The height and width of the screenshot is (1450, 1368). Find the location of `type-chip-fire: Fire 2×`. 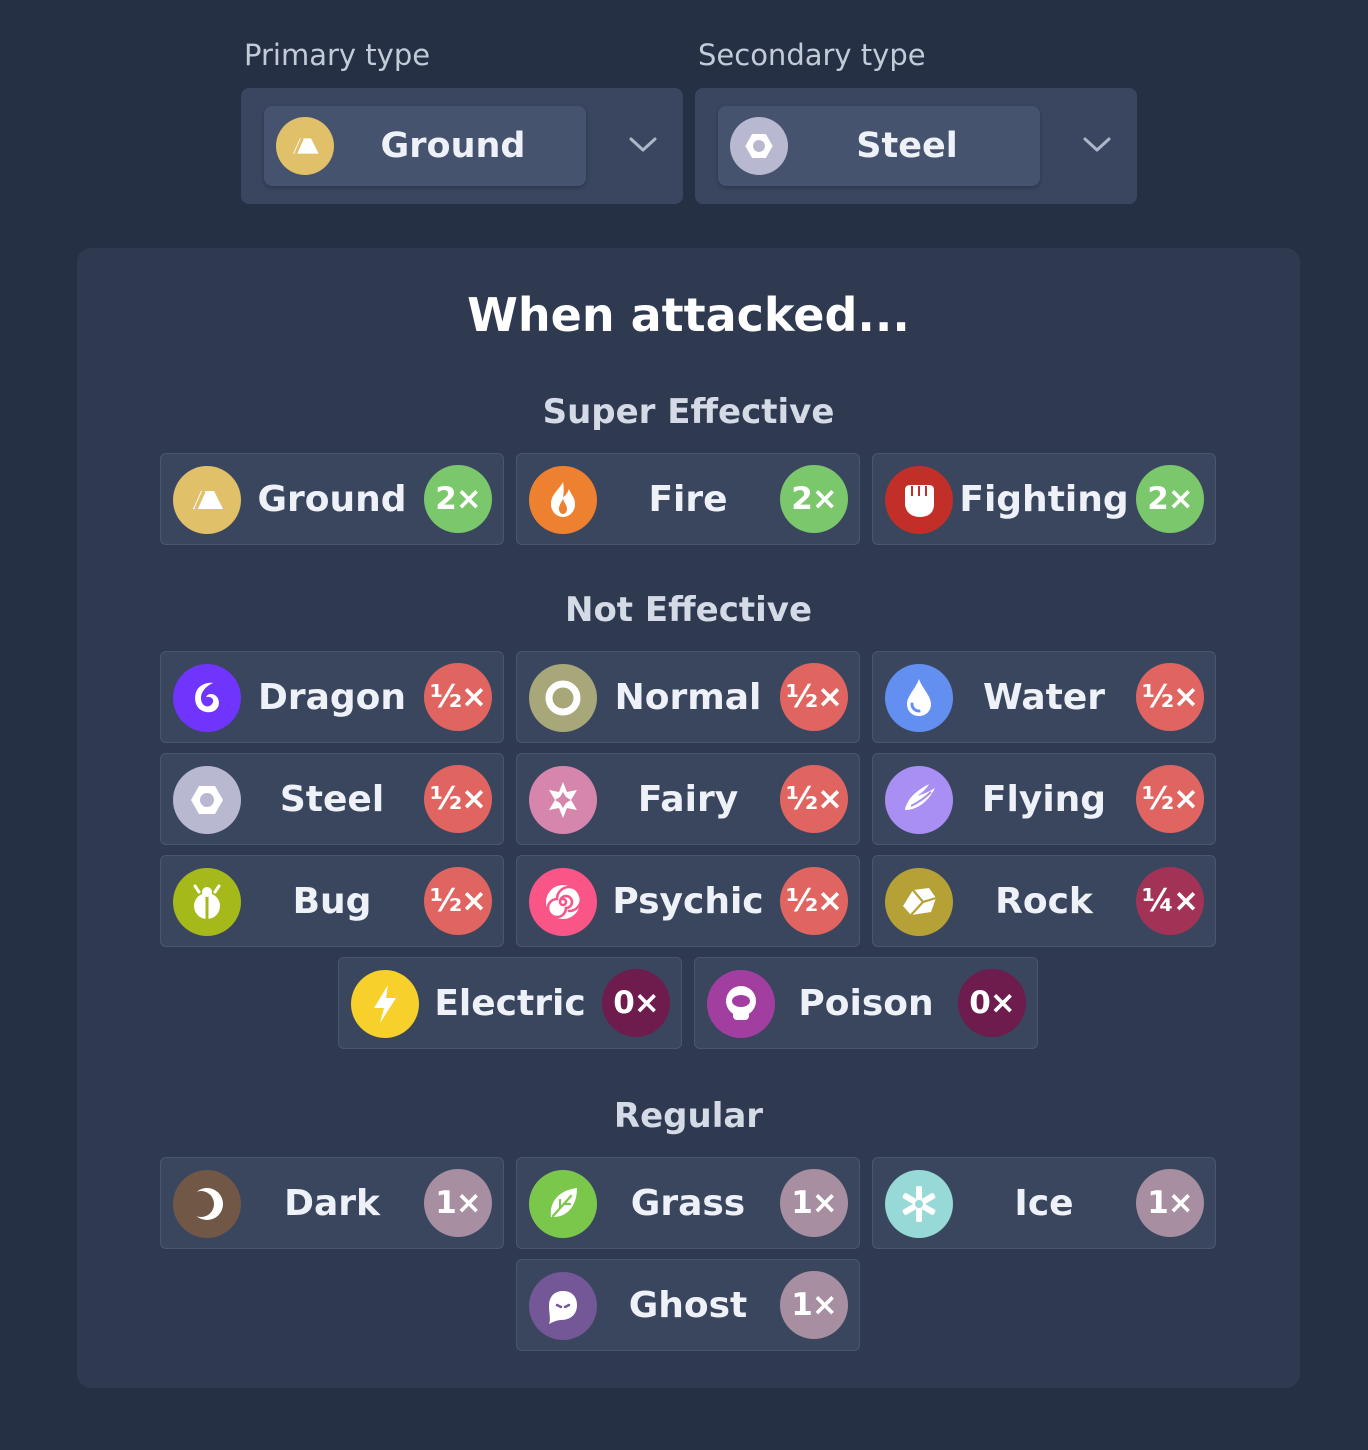

type-chip-fire: Fire 2× is located at coordinates (688, 499).